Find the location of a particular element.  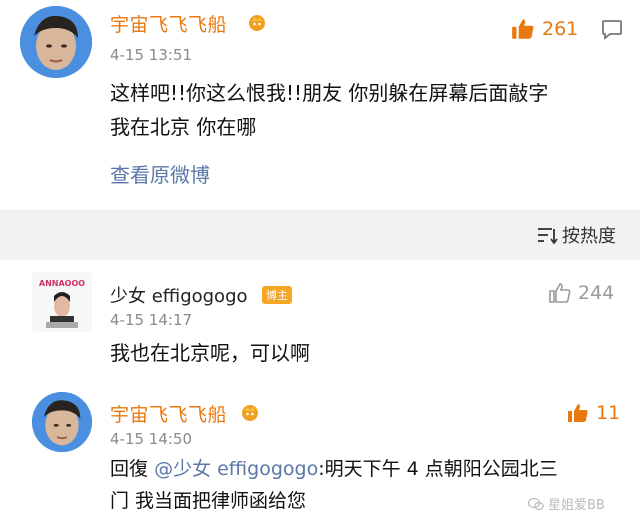

timestamp: 4-15 14:50 is located at coordinates (151, 439).